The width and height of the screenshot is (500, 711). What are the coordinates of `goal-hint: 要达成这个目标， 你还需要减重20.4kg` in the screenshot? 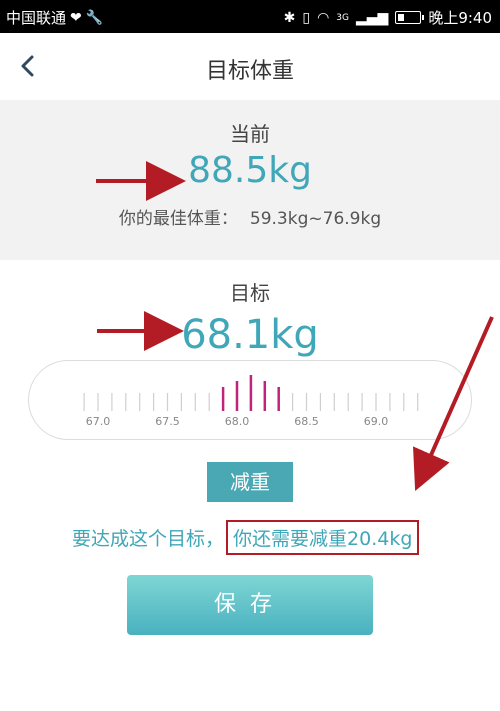 It's located at (246, 537).